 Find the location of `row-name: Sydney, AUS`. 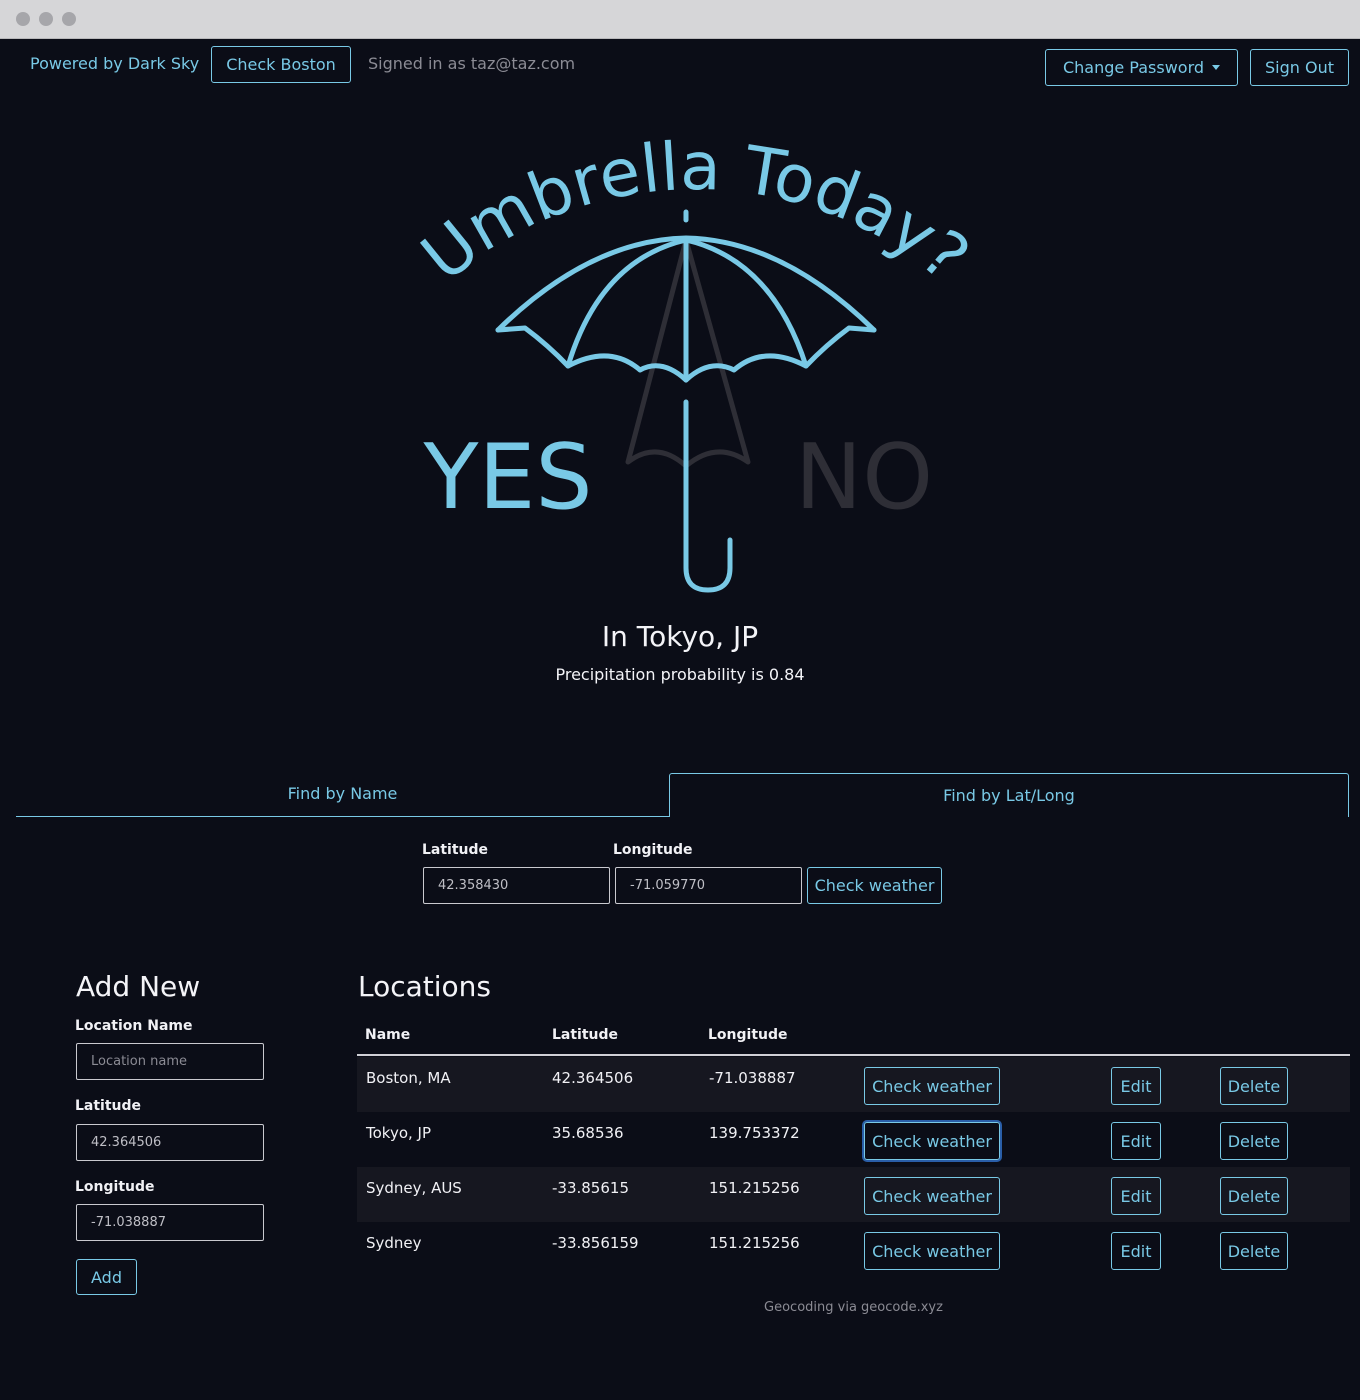

row-name: Sydney, AUS is located at coordinates (414, 1188).